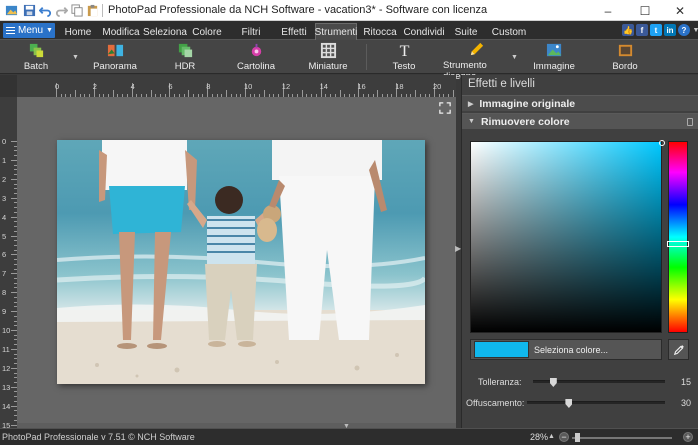 The image size is (698, 445). Describe the element at coordinates (476, 61) in the screenshot. I see `strumento-disegno-button: Strumento disegno` at that location.